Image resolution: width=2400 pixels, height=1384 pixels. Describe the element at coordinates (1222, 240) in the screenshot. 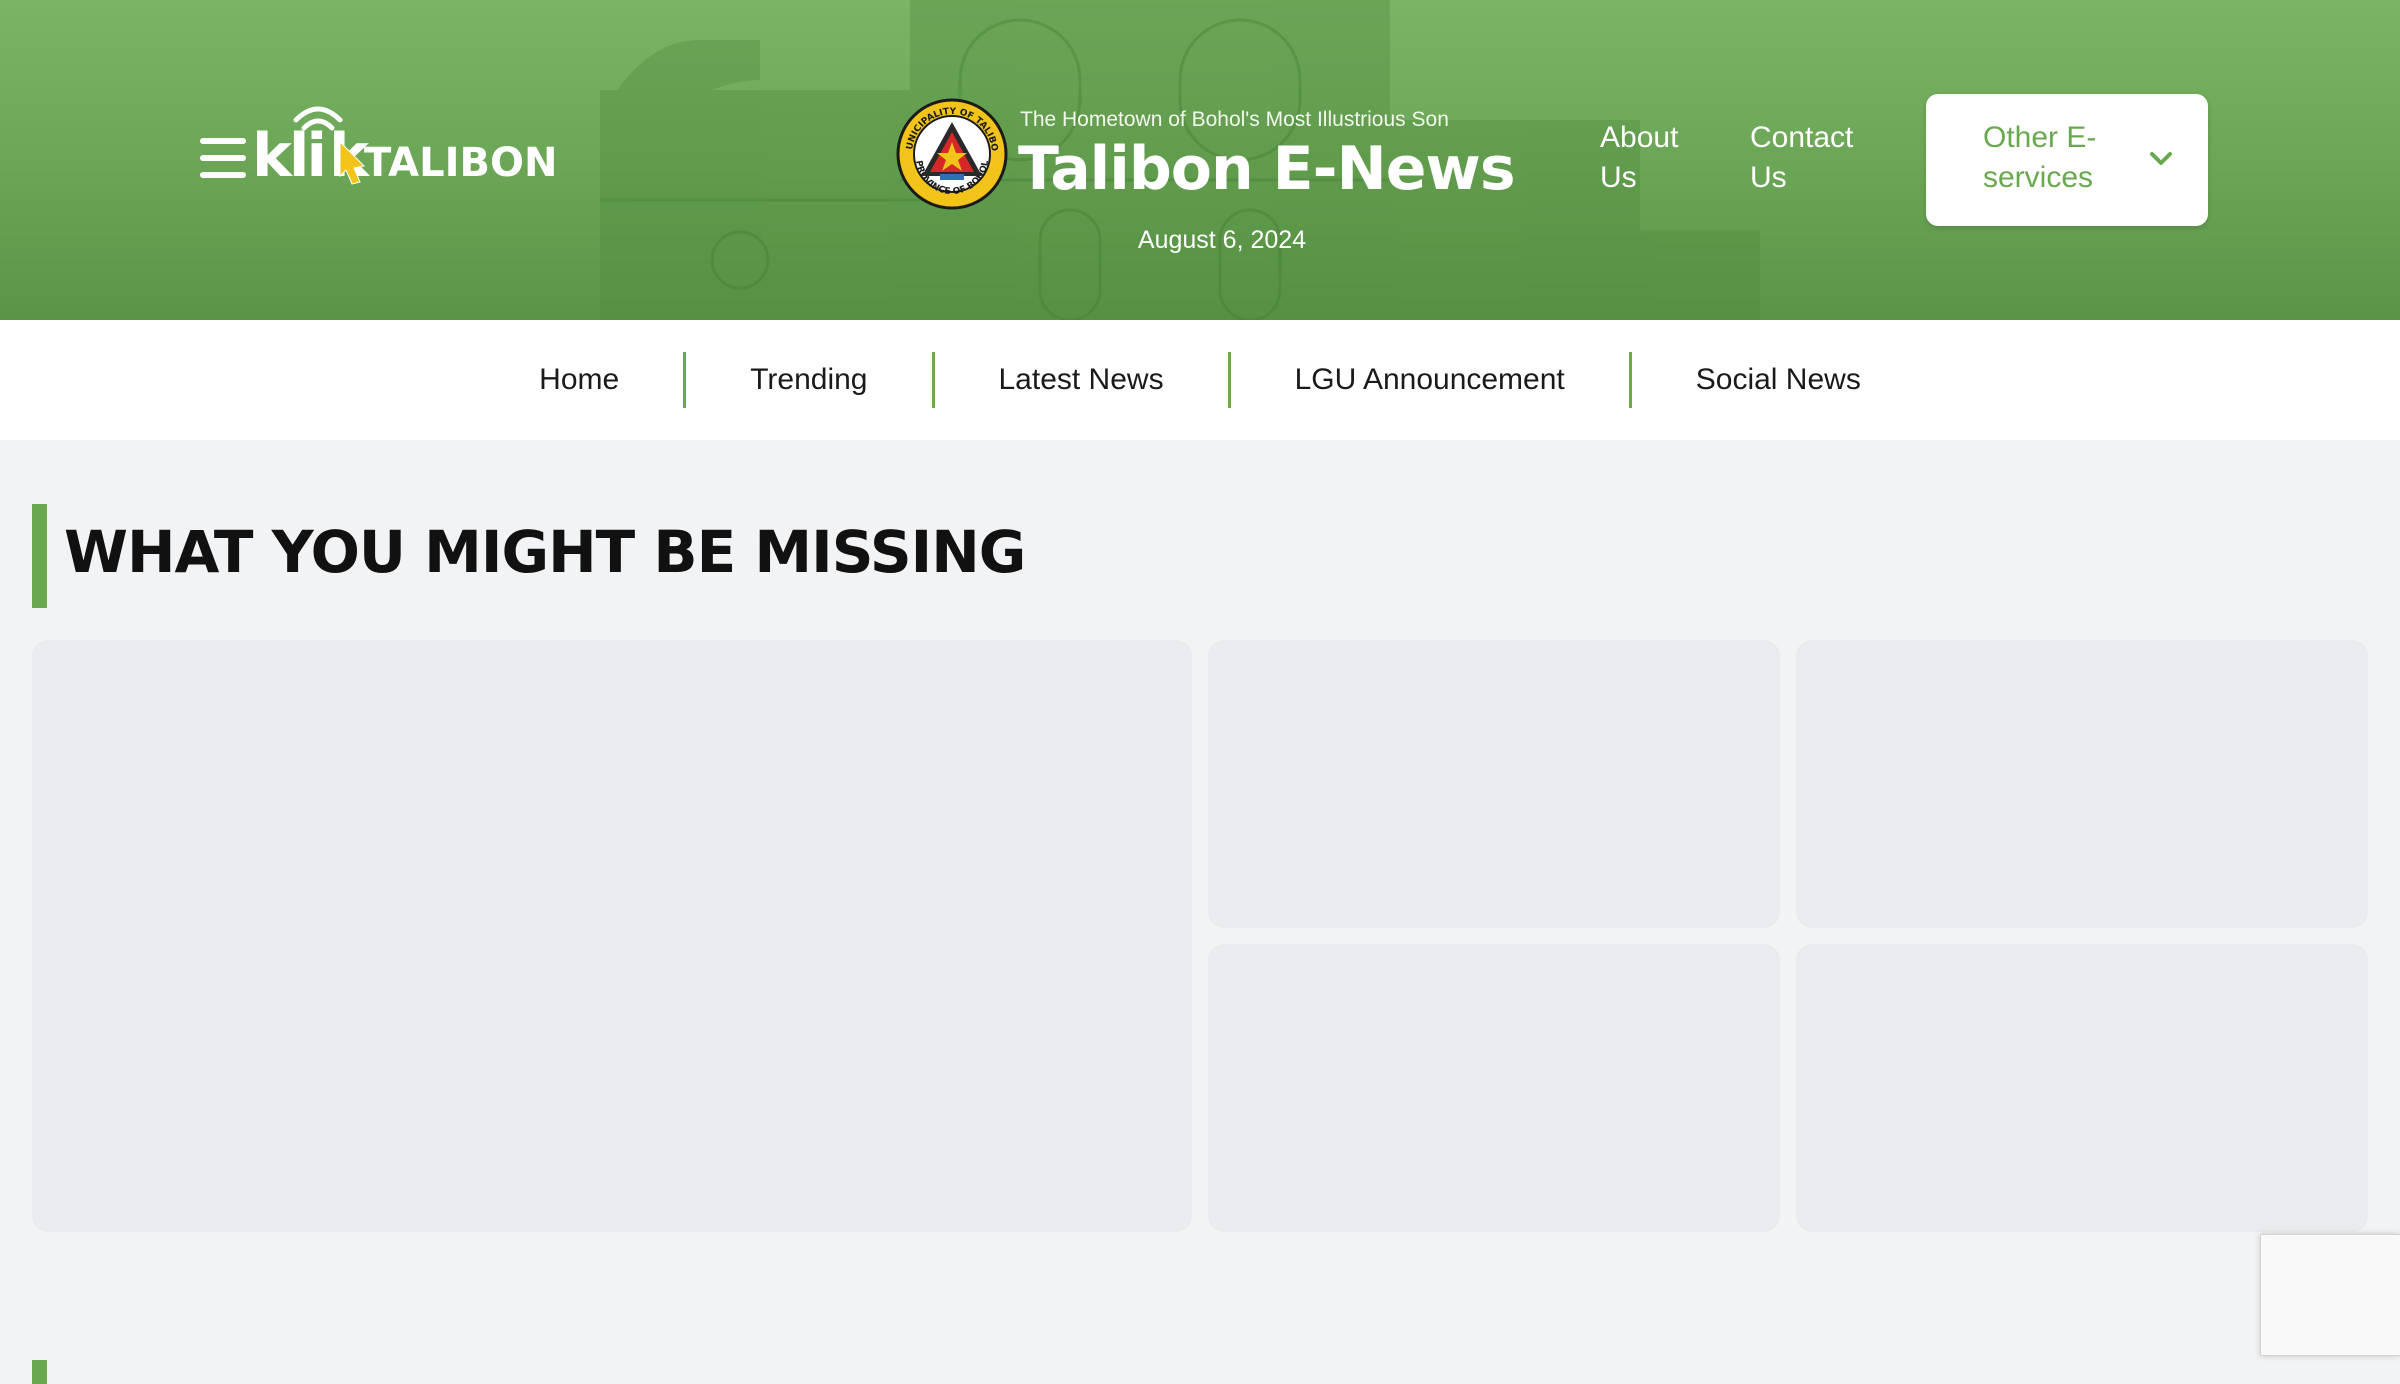

I see `current-date: August 6, 2024` at that location.